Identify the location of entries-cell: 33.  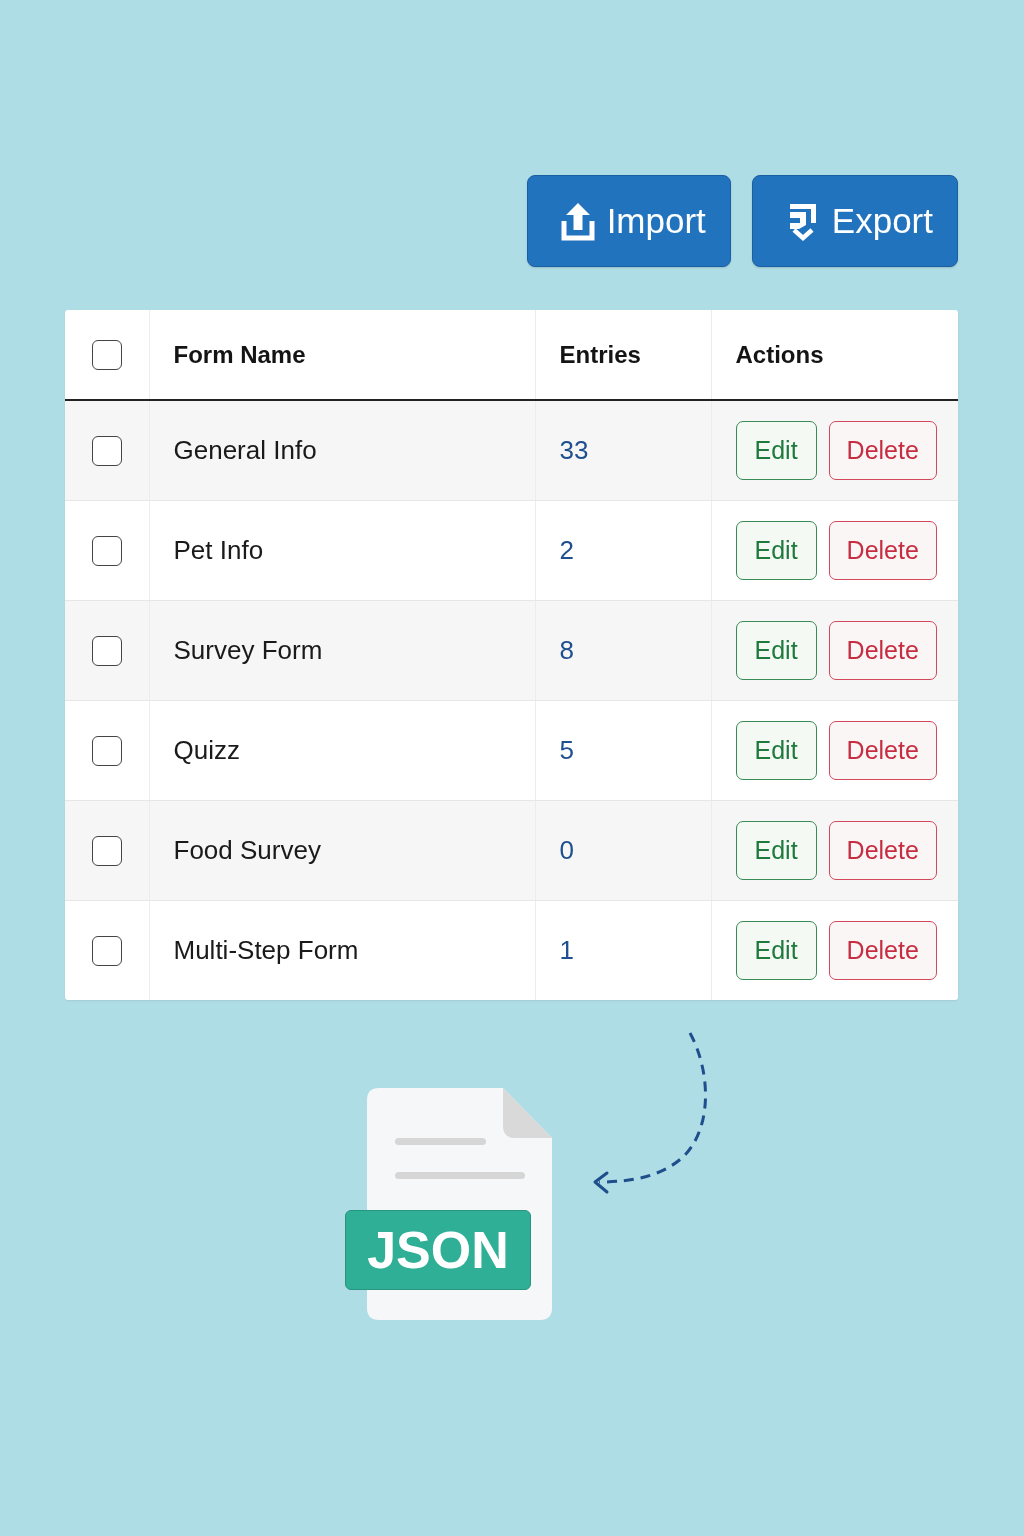
(623, 450).